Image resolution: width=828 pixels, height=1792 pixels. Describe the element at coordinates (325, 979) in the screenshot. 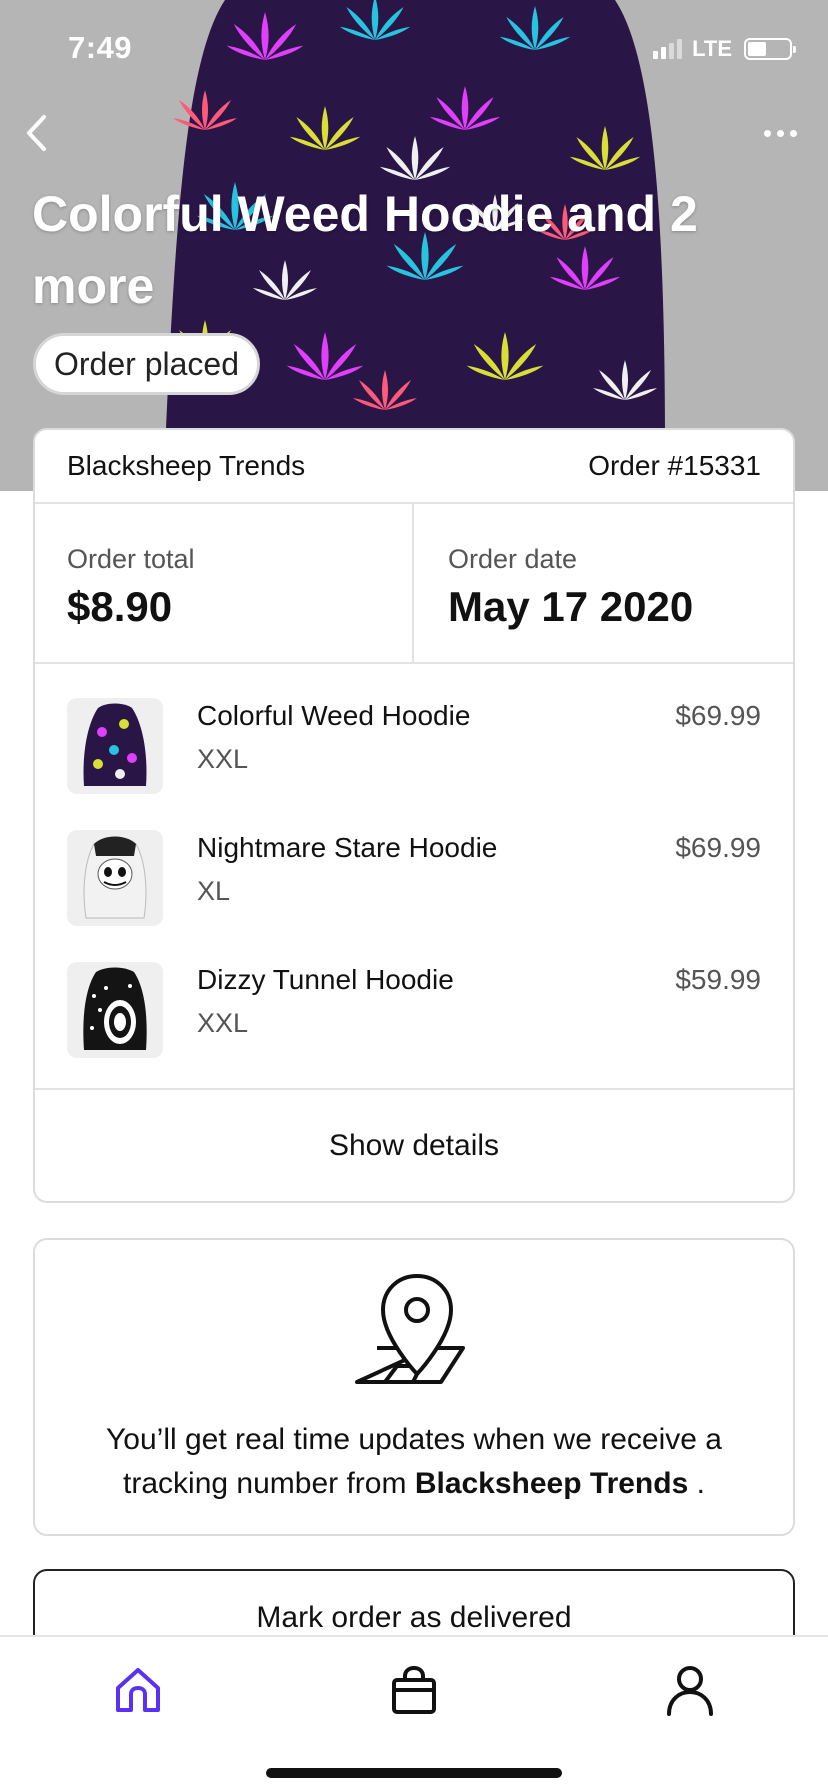

I see `item-name: Dizzy Tunnel Hoodie` at that location.